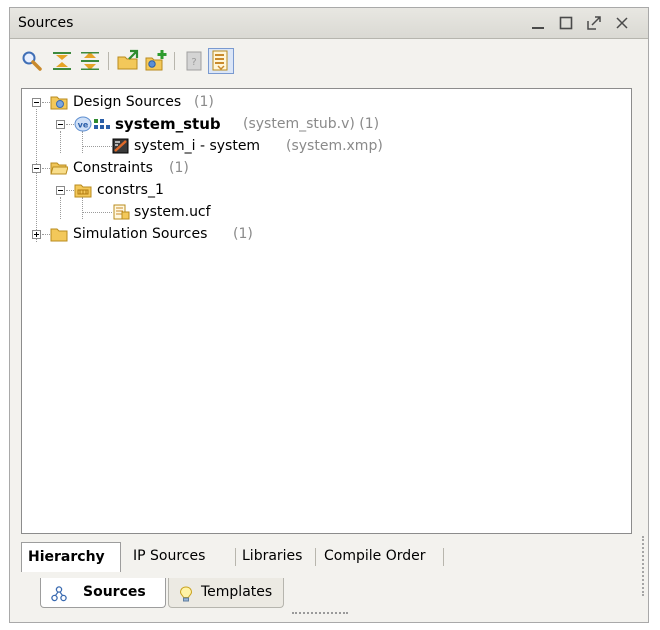 This screenshot has width=660, height=630. I want to click on constraint-set-folder-icon, so click(83, 190).